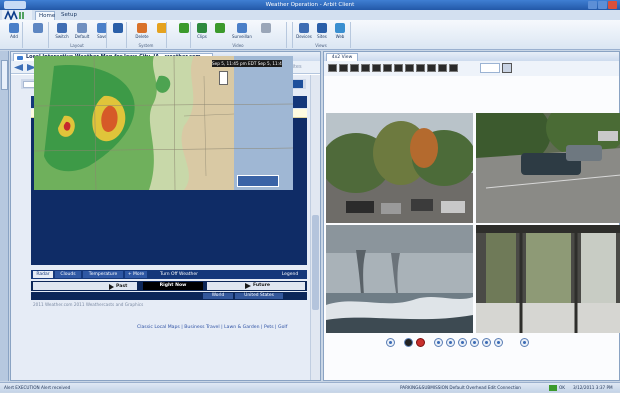 The width and height of the screenshot is (620, 393). Describe the element at coordinates (340, 32) in the screenshot. I see `ribbon-button-15: Web` at that location.